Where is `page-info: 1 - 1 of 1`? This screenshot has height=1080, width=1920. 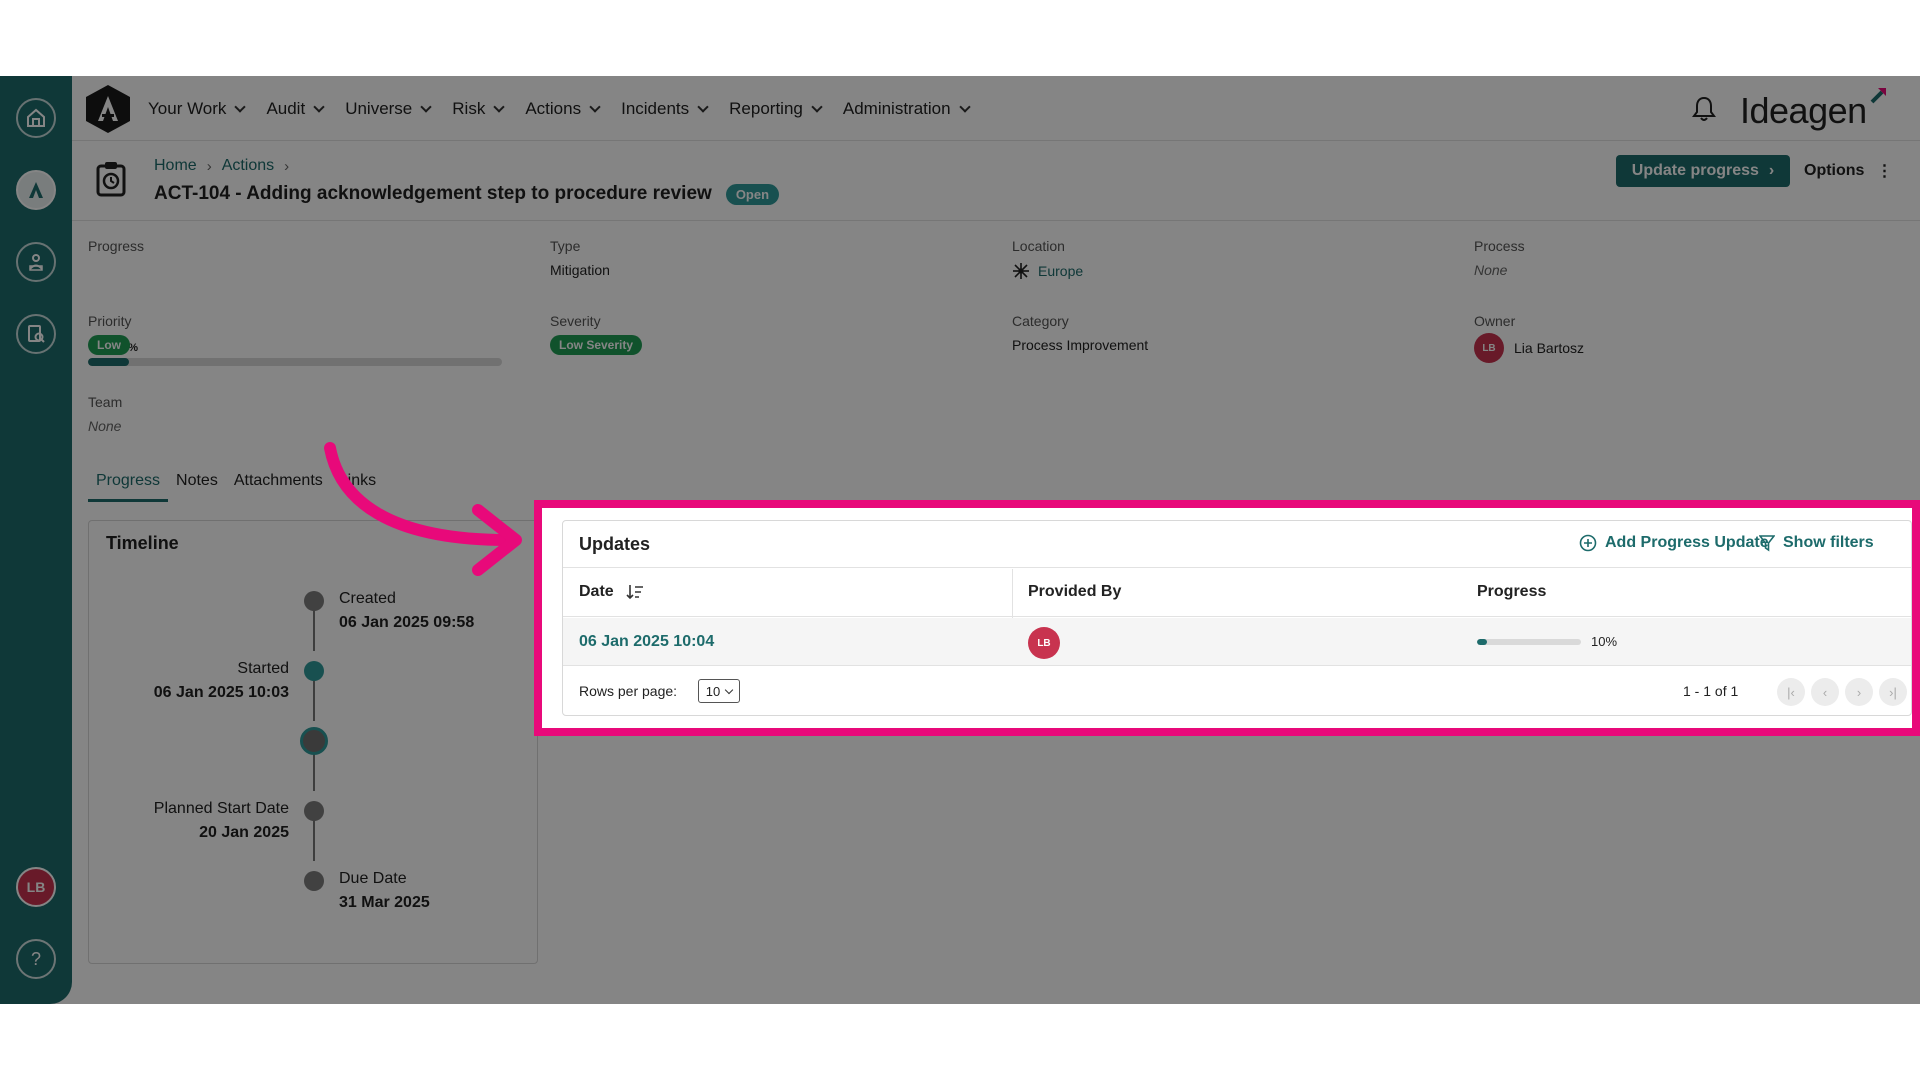
page-info: 1 - 1 of 1 is located at coordinates (1711, 691).